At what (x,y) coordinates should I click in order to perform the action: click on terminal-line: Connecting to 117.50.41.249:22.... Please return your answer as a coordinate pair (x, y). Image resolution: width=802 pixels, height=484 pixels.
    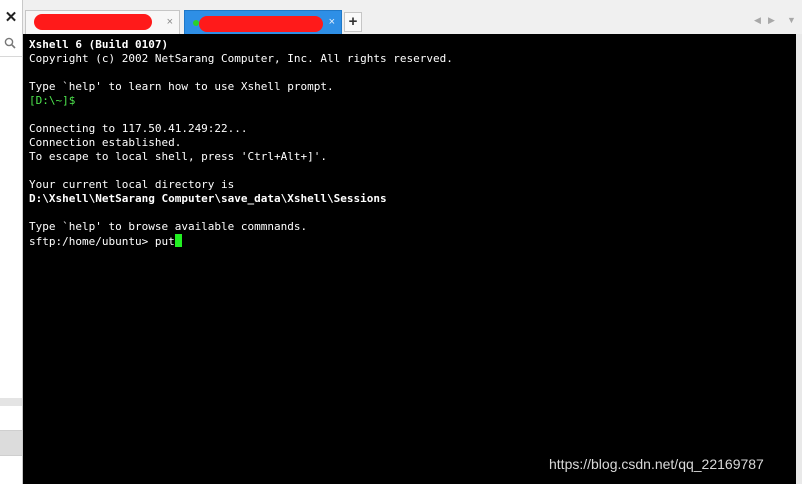
    Looking at the image, I should click on (138, 128).